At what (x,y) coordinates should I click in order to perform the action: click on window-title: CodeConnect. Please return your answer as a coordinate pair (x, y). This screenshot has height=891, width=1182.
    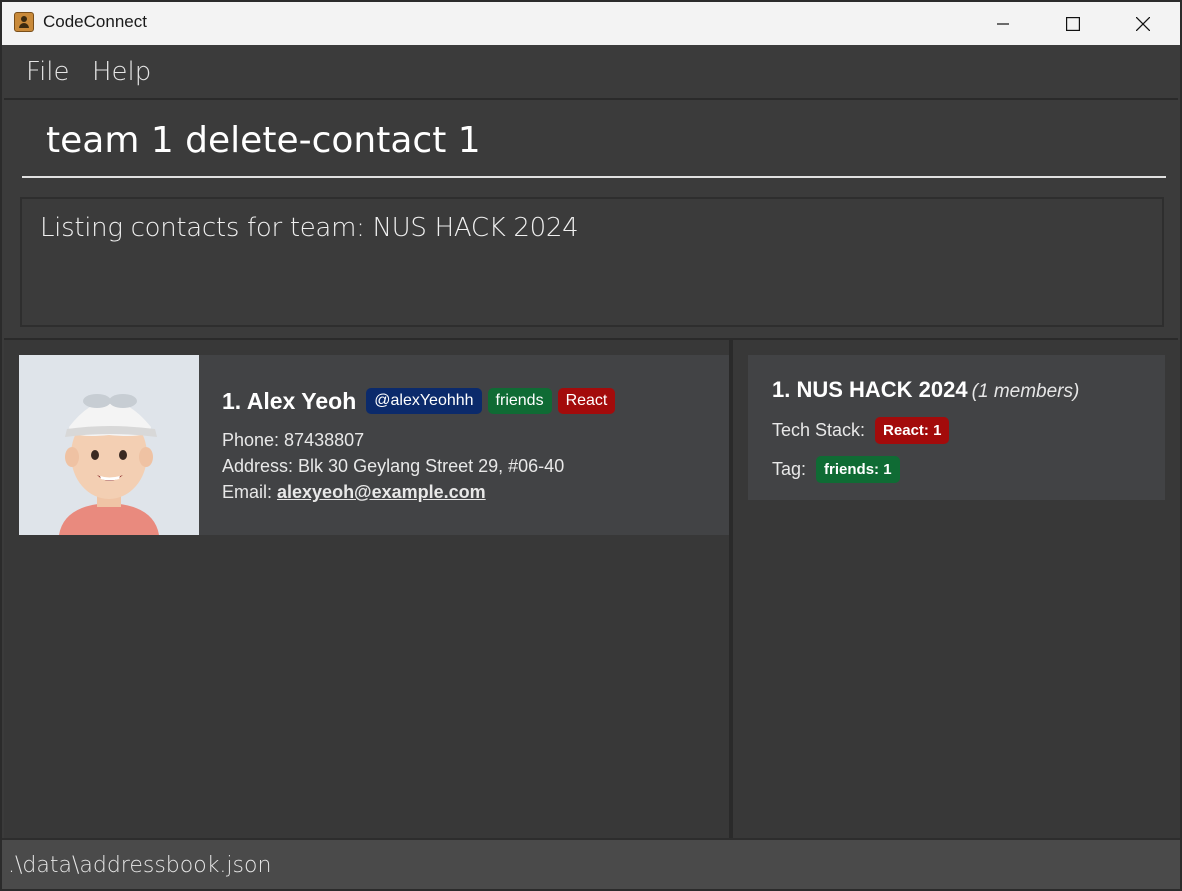
    Looking at the image, I should click on (95, 21).